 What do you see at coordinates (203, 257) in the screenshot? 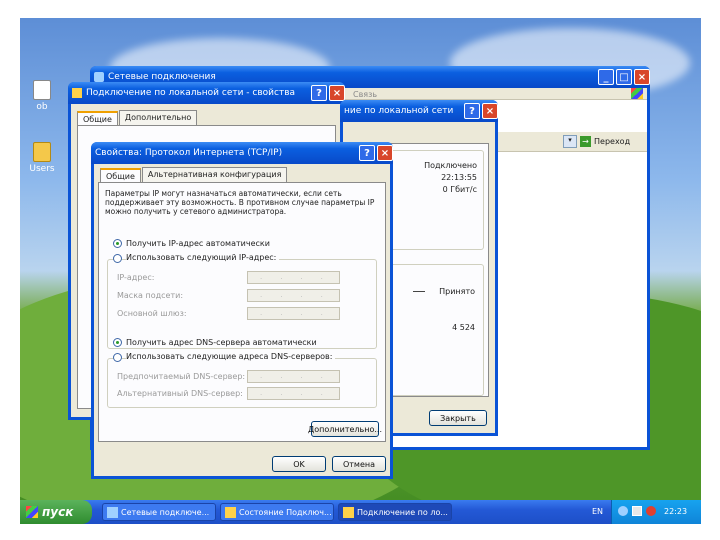
I see `ip-manual-label: Использовать следующий IP-адрес:` at bounding box center [203, 257].